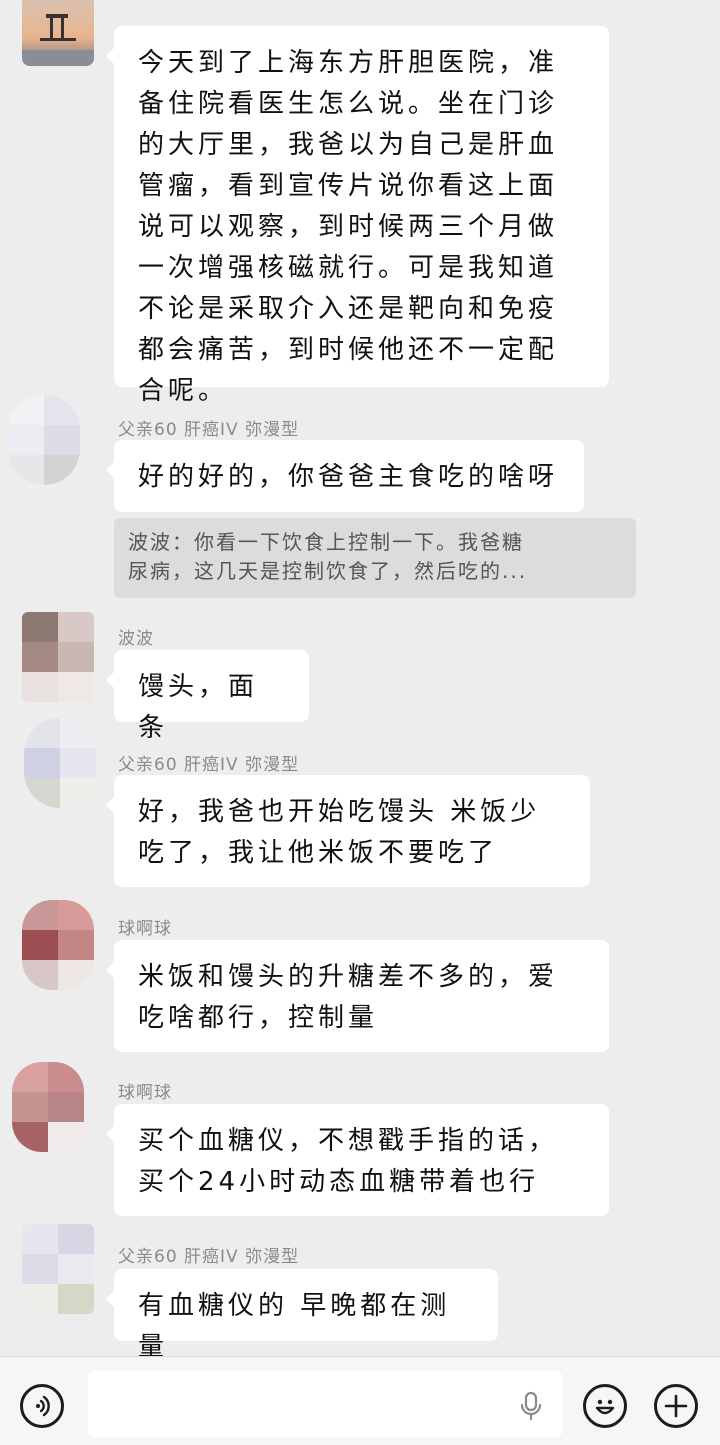 This screenshot has width=720, height=1445. Describe the element at coordinates (348, 831) in the screenshot. I see `message-bubble: 好，我爸也开始吃馒头 米饭少吃了，我让他米饭不要吃了` at that location.